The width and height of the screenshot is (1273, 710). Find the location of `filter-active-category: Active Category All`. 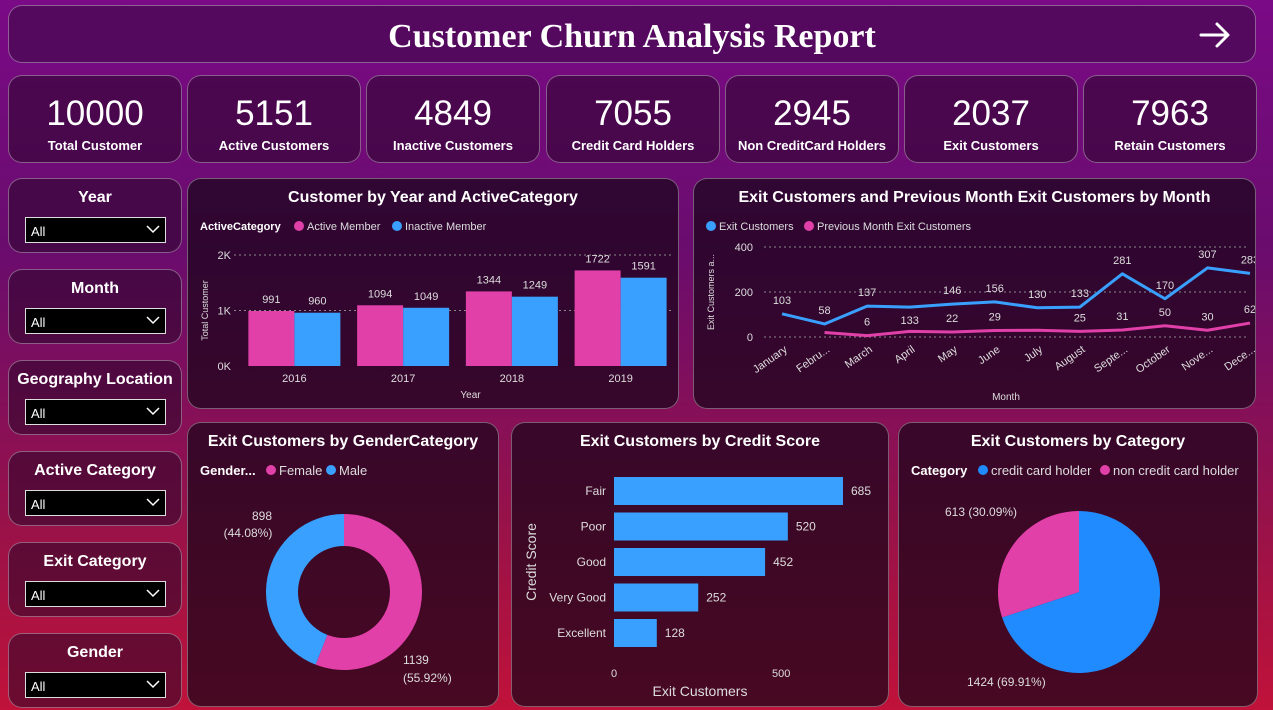

filter-active-category: Active Category All is located at coordinates (95, 488).